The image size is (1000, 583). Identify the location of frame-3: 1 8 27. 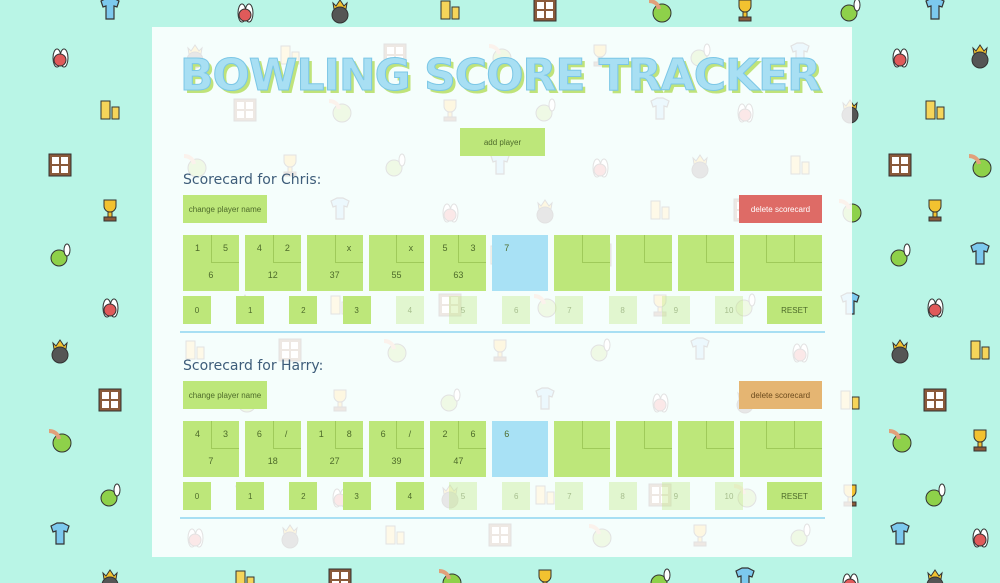
(334, 449).